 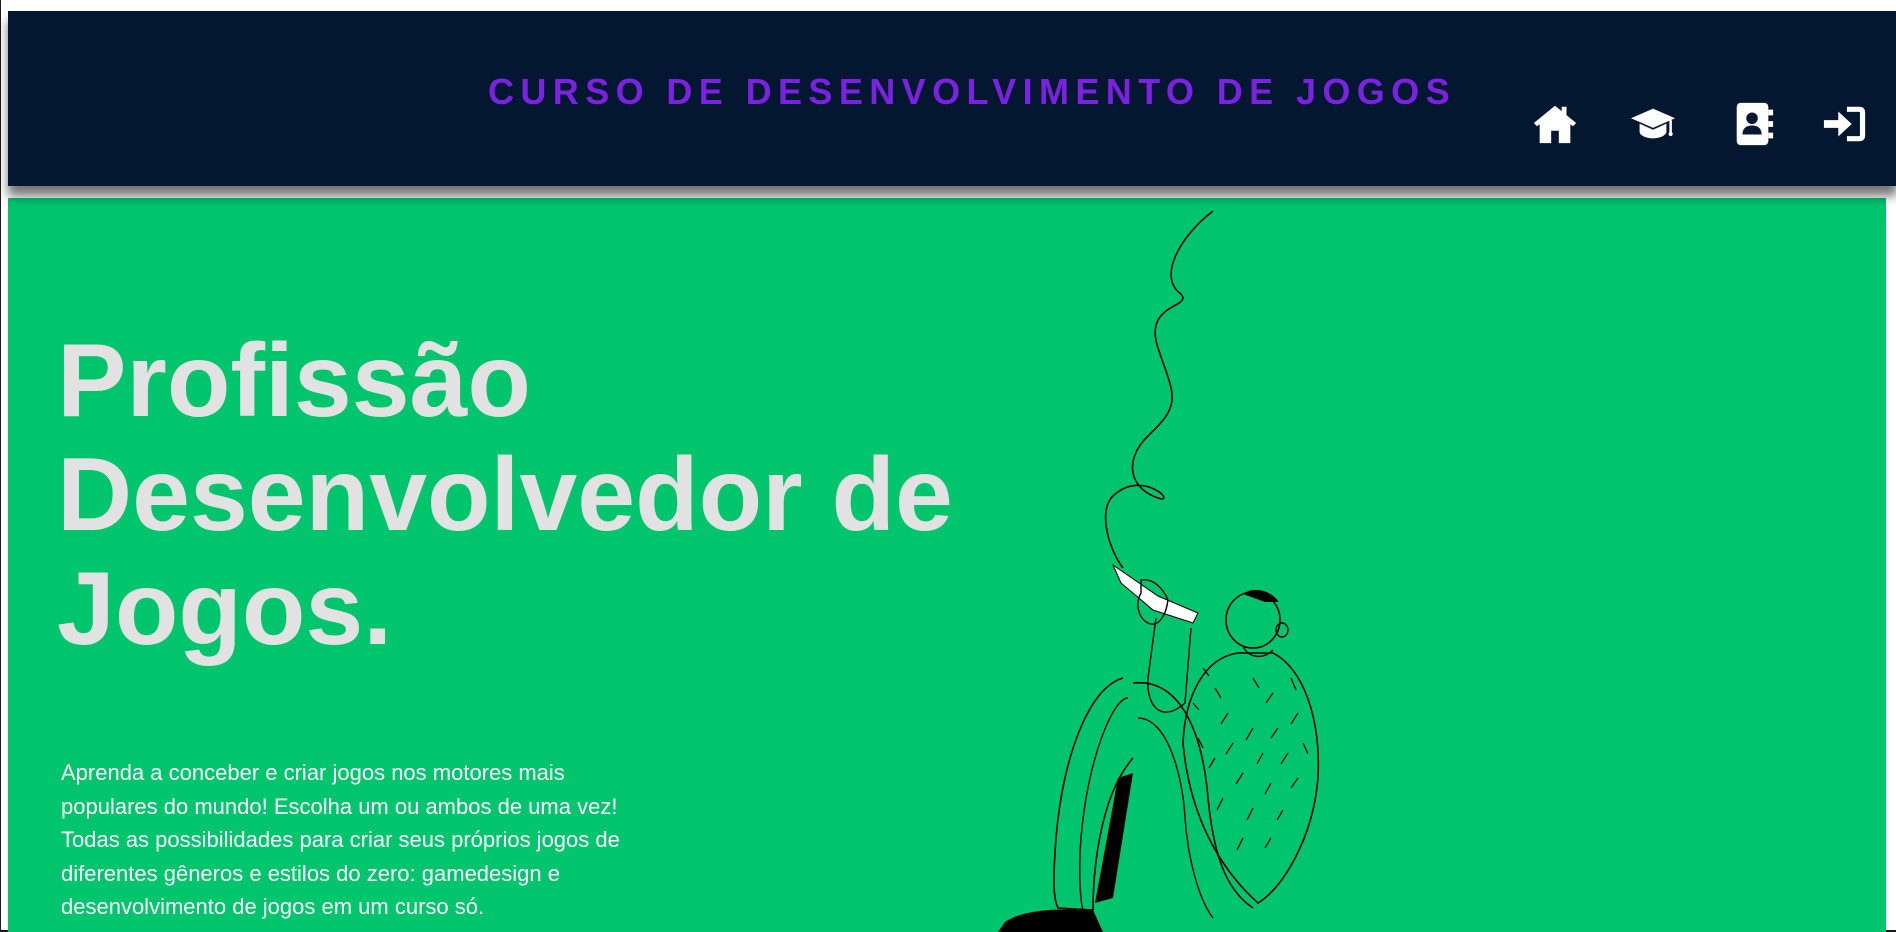 I want to click on sign-in-icon, so click(x=1844, y=124).